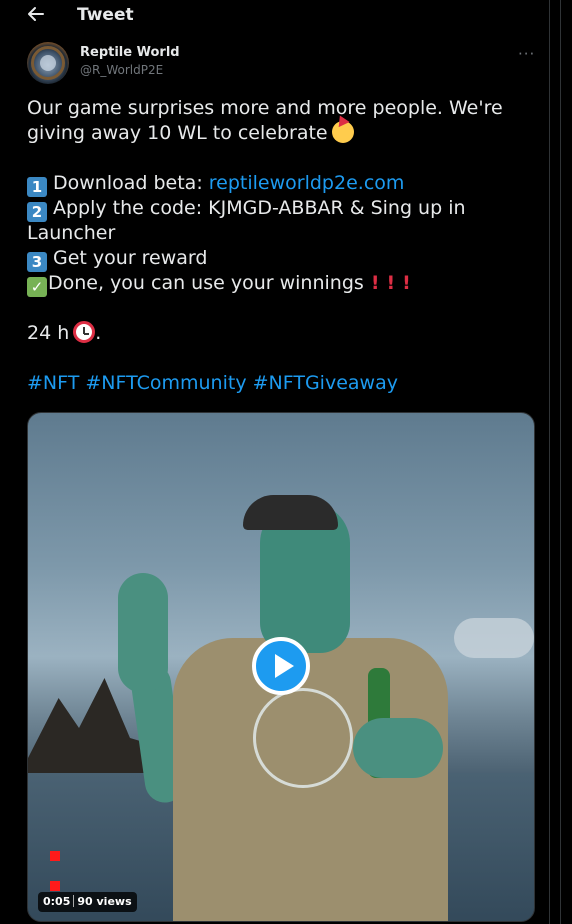  I want to click on badge-divider, so click(74, 901).